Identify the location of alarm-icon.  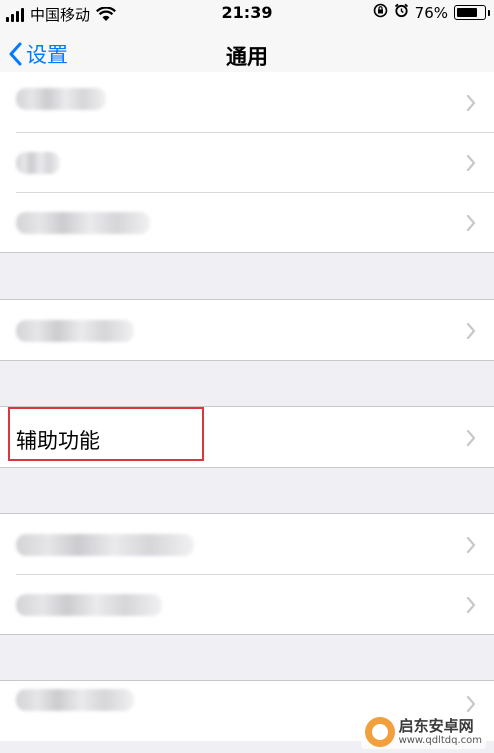
(401, 12).